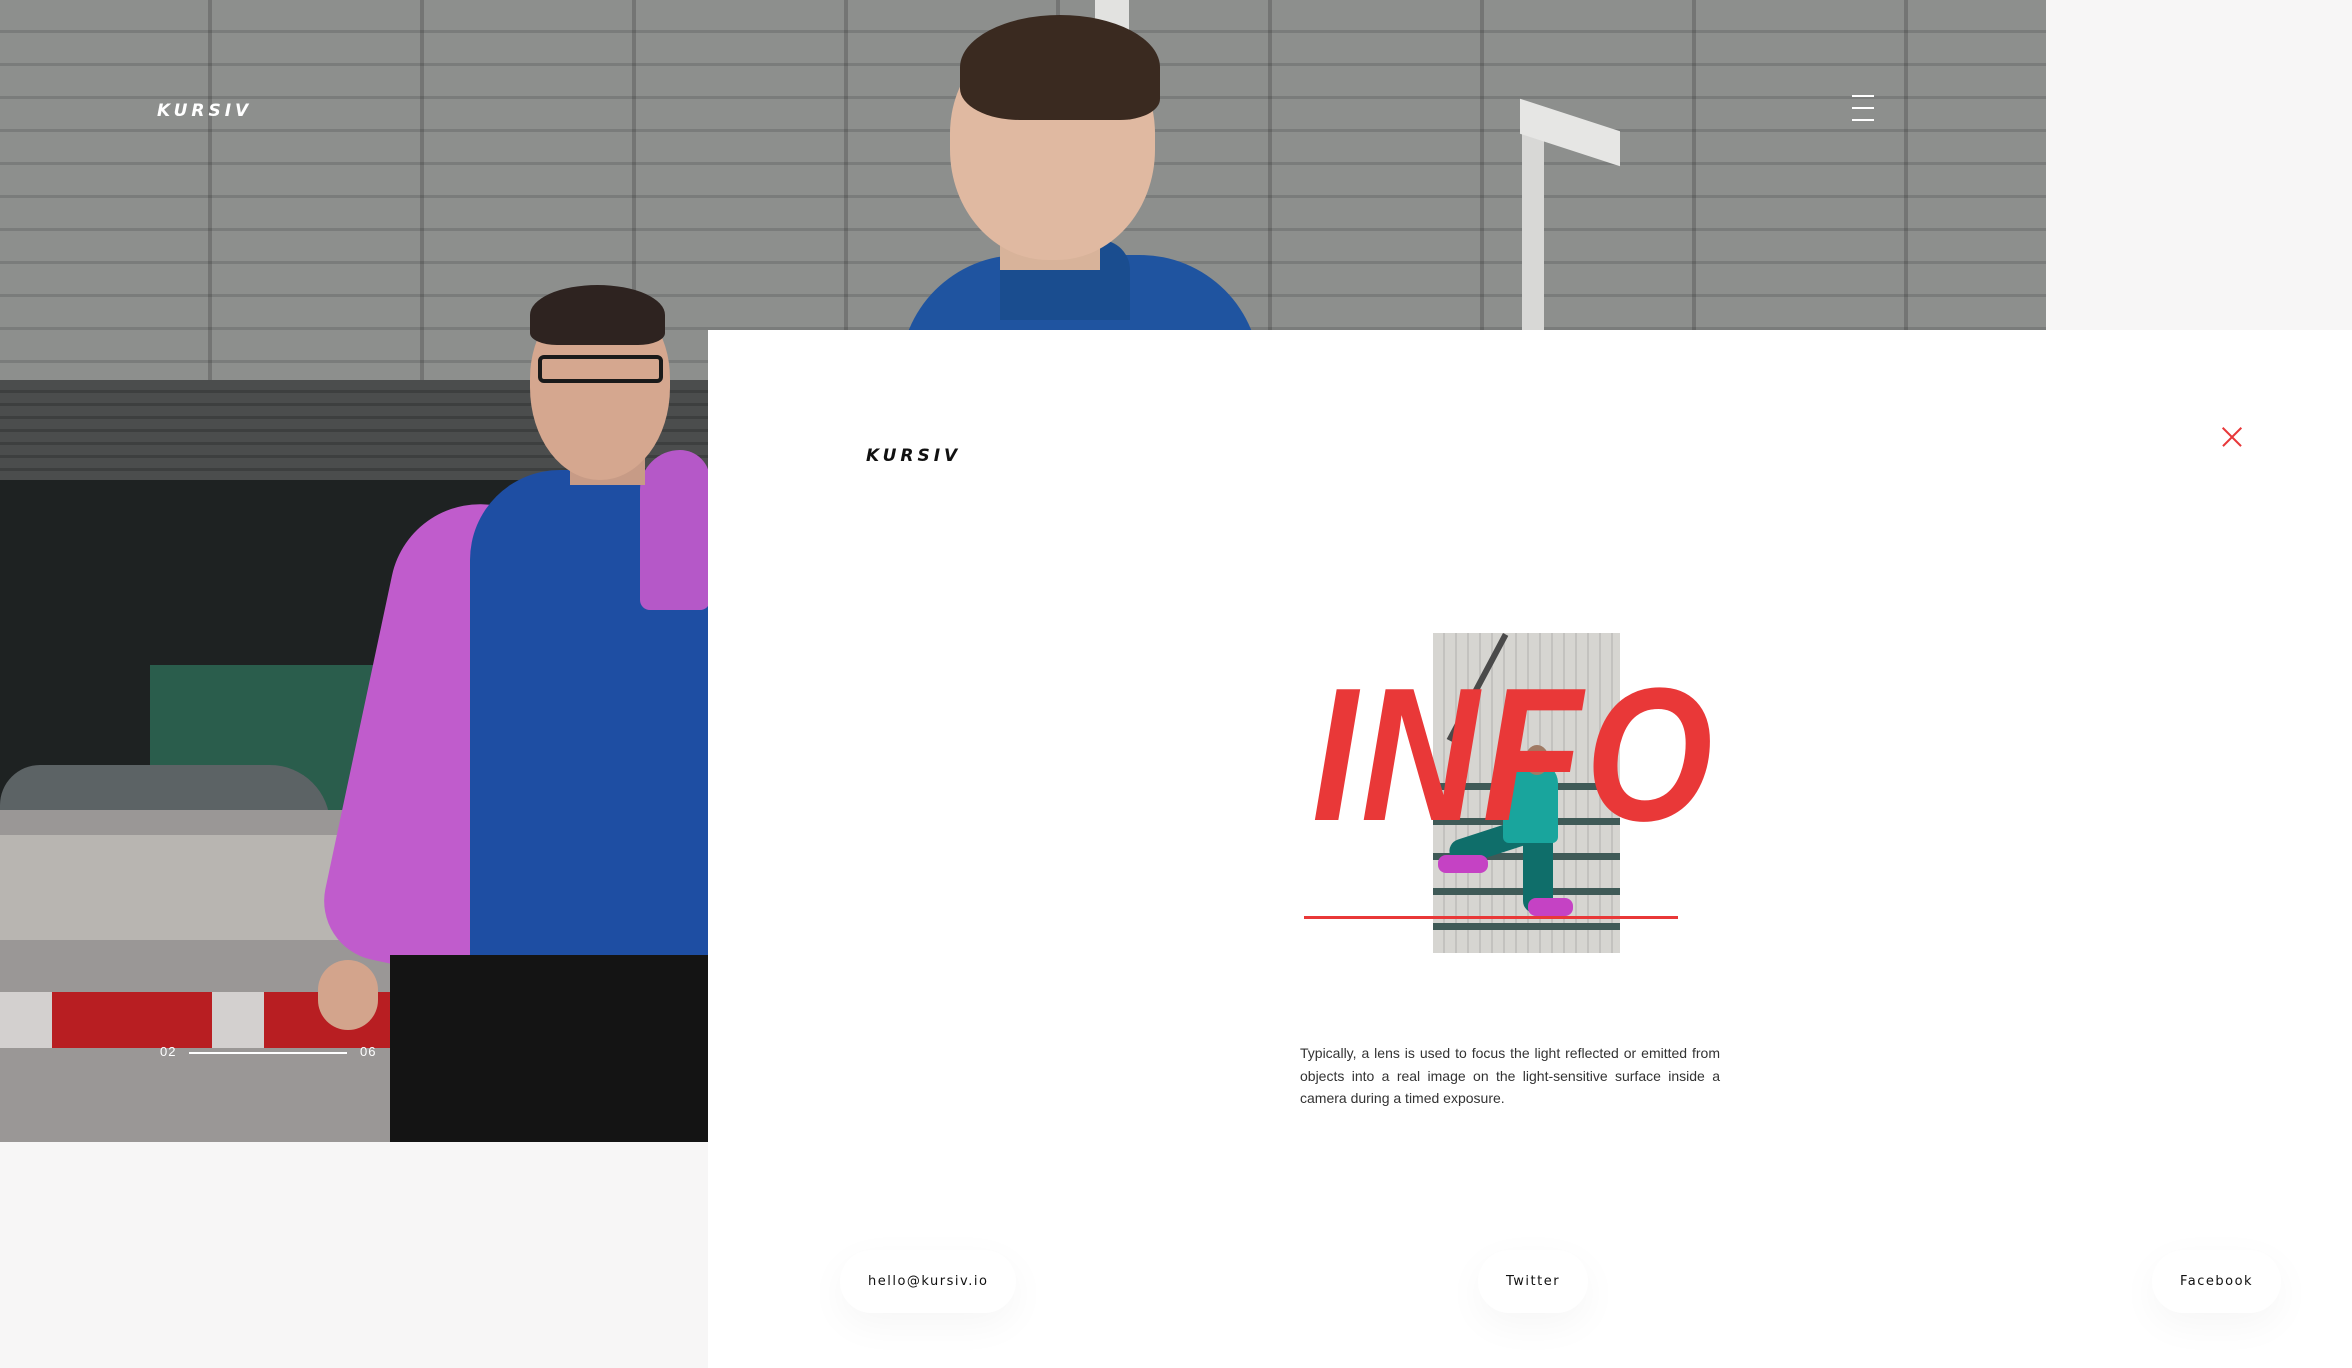  Describe the element at coordinates (268, 1053) in the screenshot. I see `slide-progress-bar` at that location.